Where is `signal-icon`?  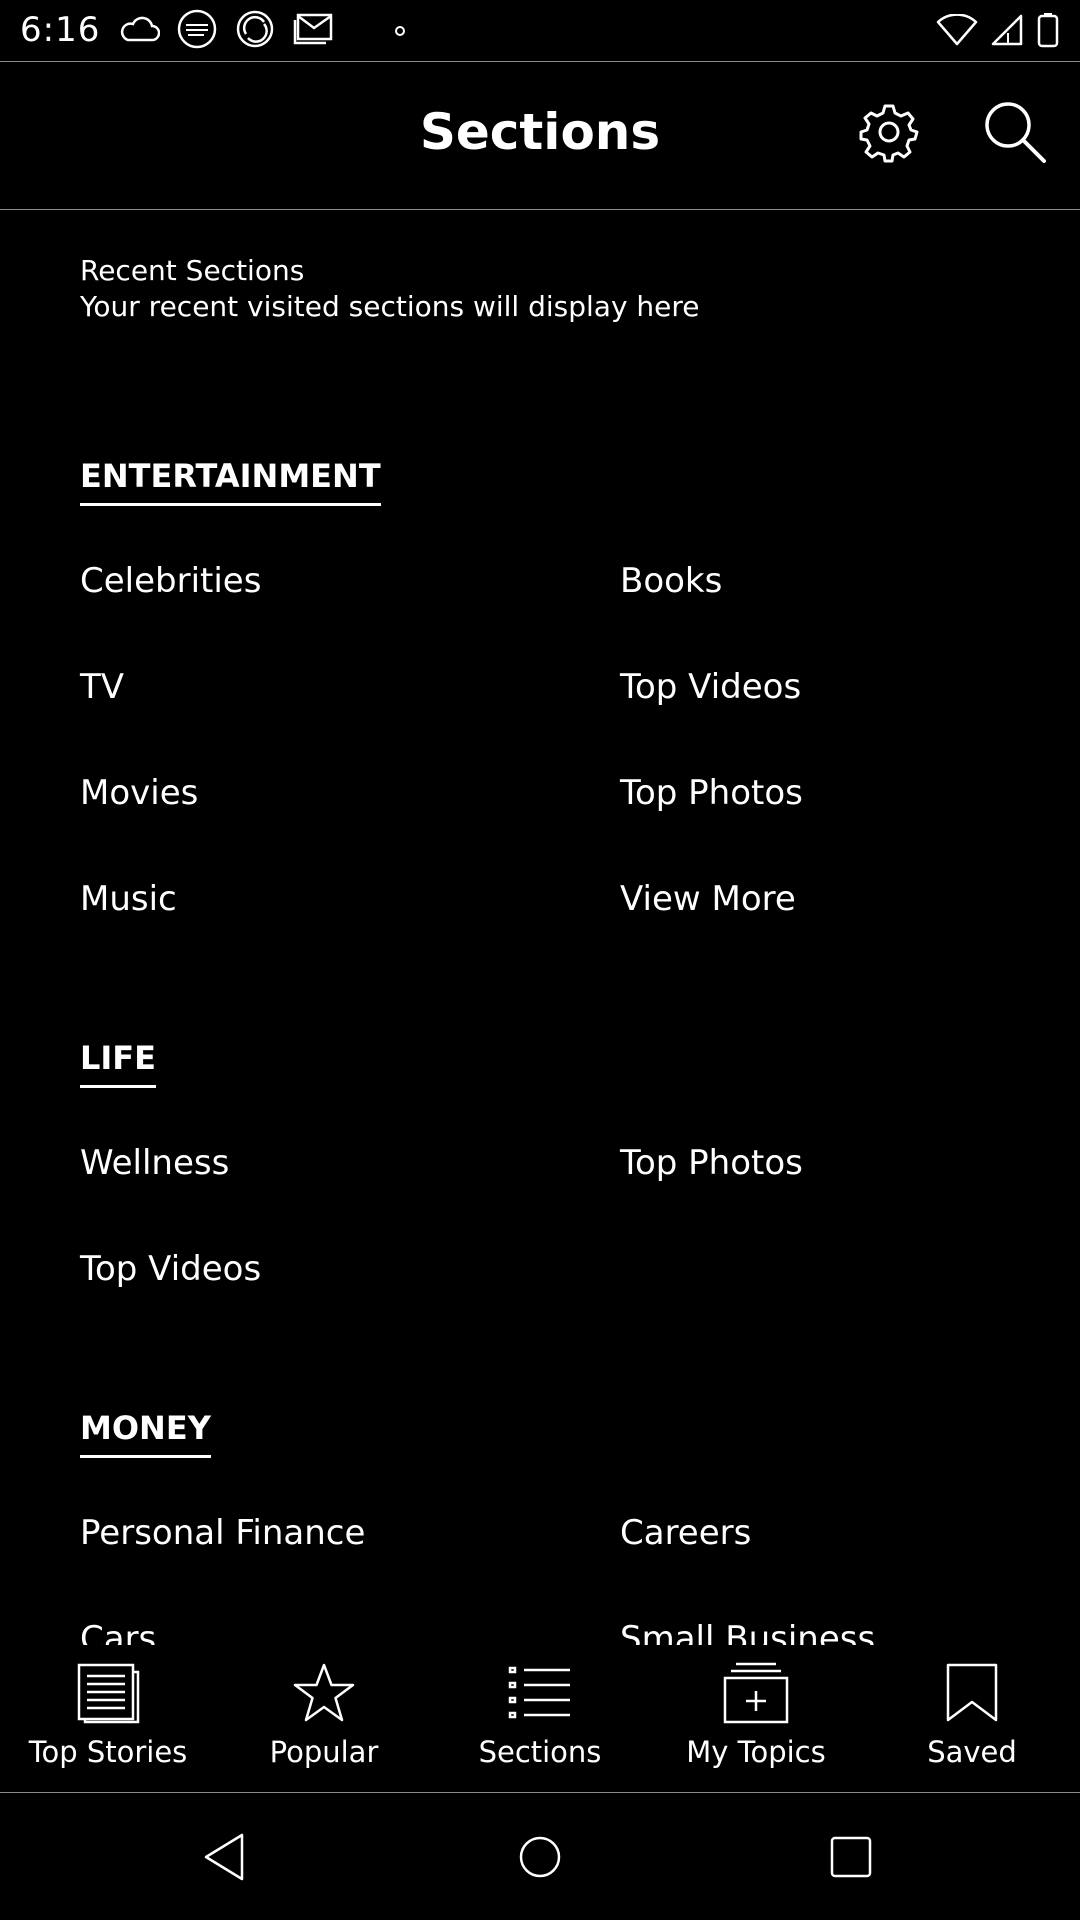 signal-icon is located at coordinates (1007, 32).